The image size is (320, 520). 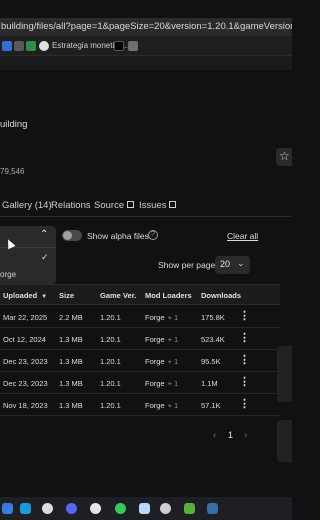 I want to click on tab-source: Source, so click(x=114, y=205).